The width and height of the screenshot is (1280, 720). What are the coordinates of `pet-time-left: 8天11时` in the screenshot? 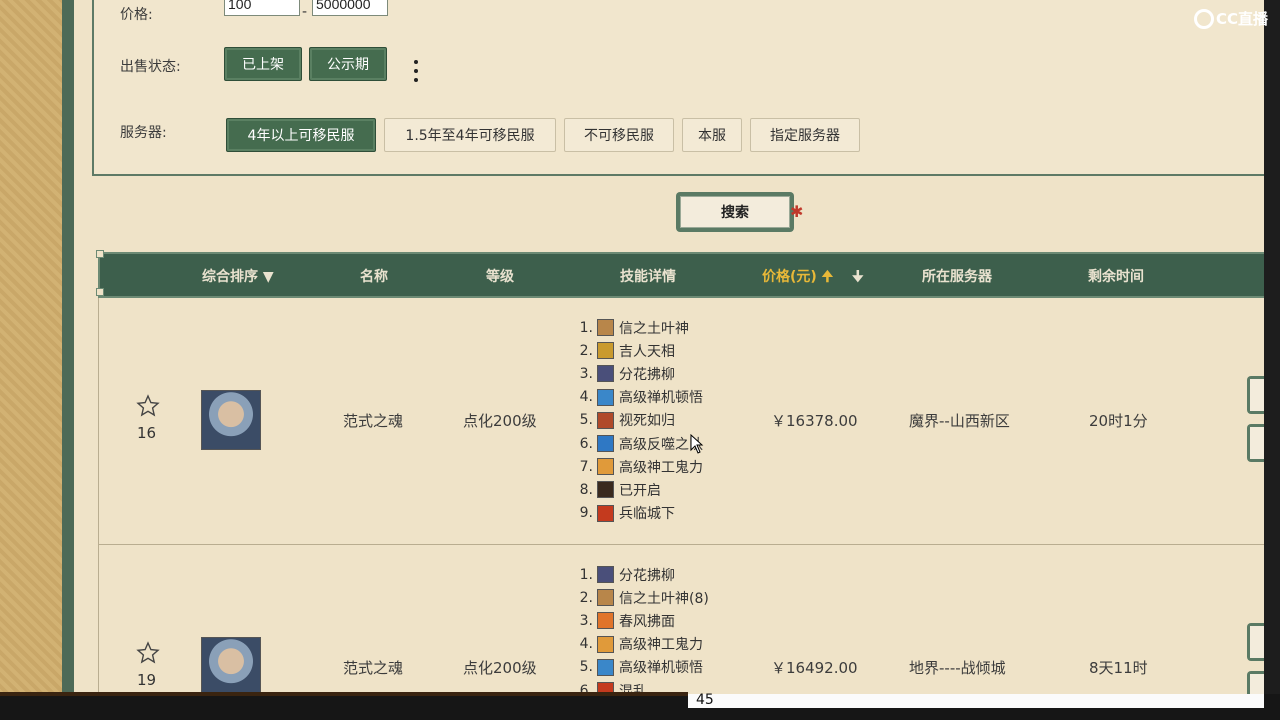 It's located at (1118, 668).